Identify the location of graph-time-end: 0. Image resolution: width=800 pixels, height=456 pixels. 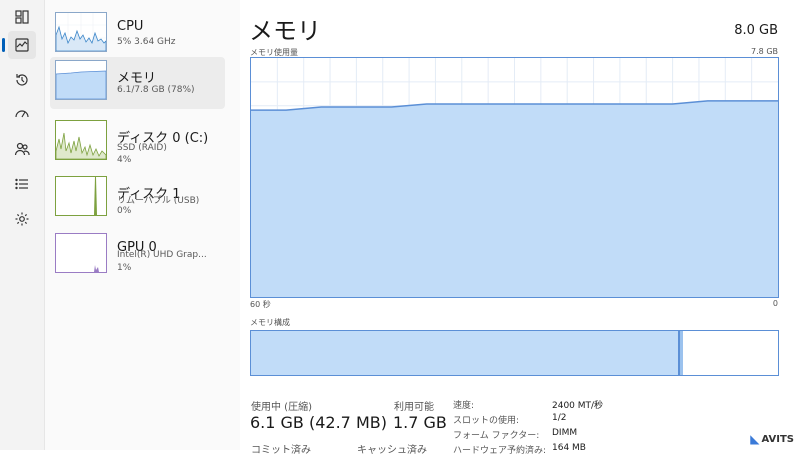
(775, 303).